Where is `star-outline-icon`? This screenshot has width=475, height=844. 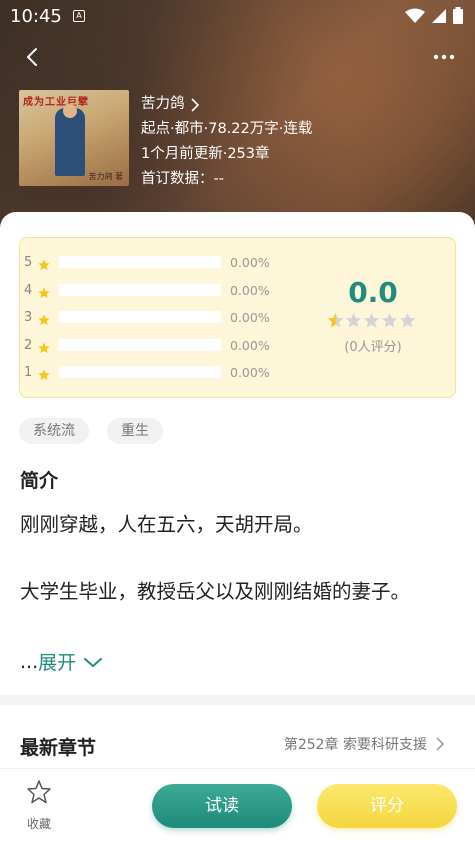 star-outline-icon is located at coordinates (39, 792).